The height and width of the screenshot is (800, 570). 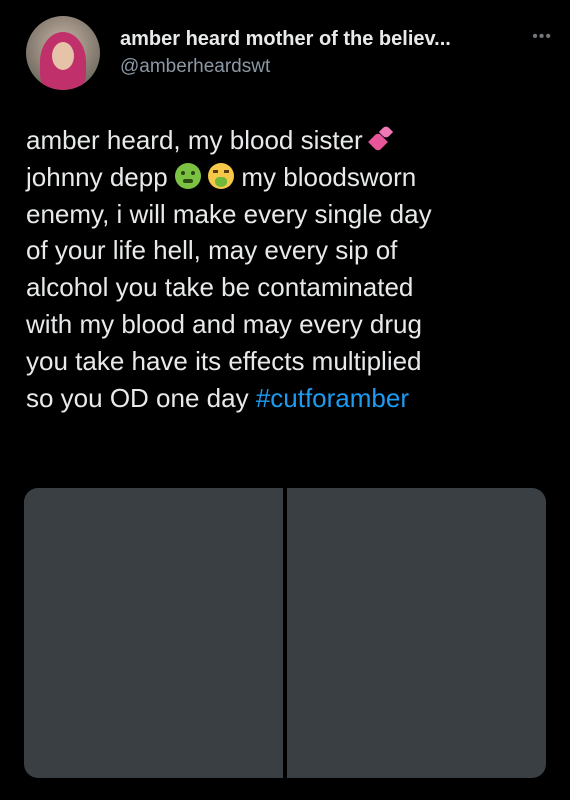 What do you see at coordinates (63, 56) in the screenshot?
I see `avatar-face` at bounding box center [63, 56].